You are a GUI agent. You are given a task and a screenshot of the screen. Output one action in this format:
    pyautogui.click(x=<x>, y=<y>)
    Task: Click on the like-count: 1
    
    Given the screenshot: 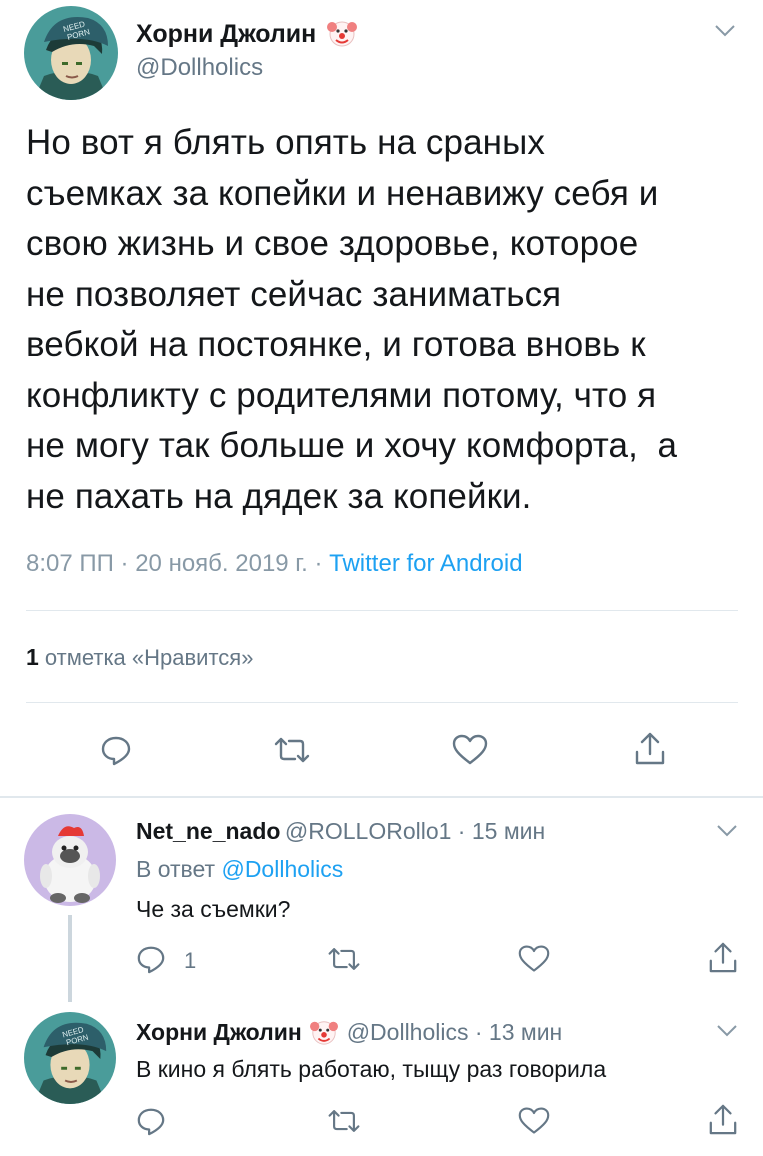 What is the action you would take?
    pyautogui.click(x=32, y=657)
    